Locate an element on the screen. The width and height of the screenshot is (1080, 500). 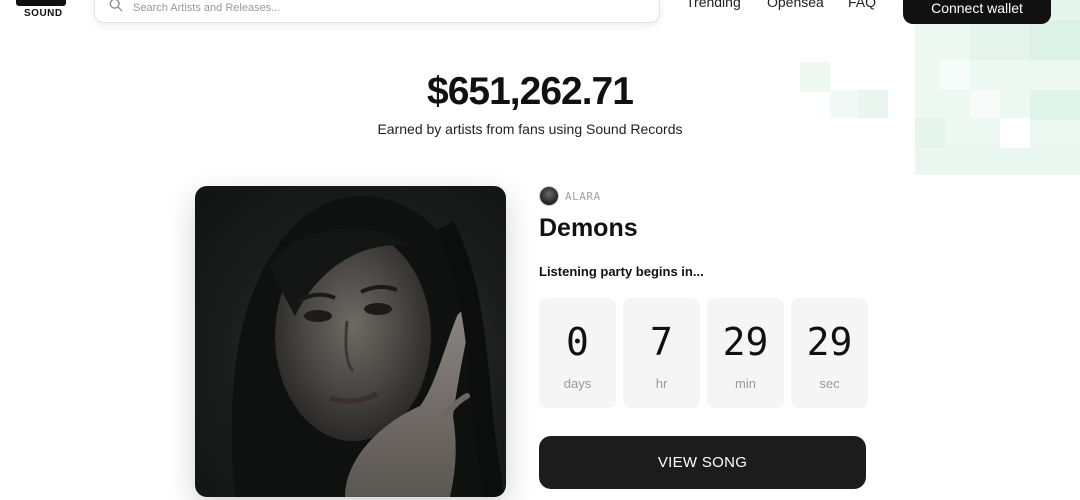
sound-logo: SOUND is located at coordinates (41, 11).